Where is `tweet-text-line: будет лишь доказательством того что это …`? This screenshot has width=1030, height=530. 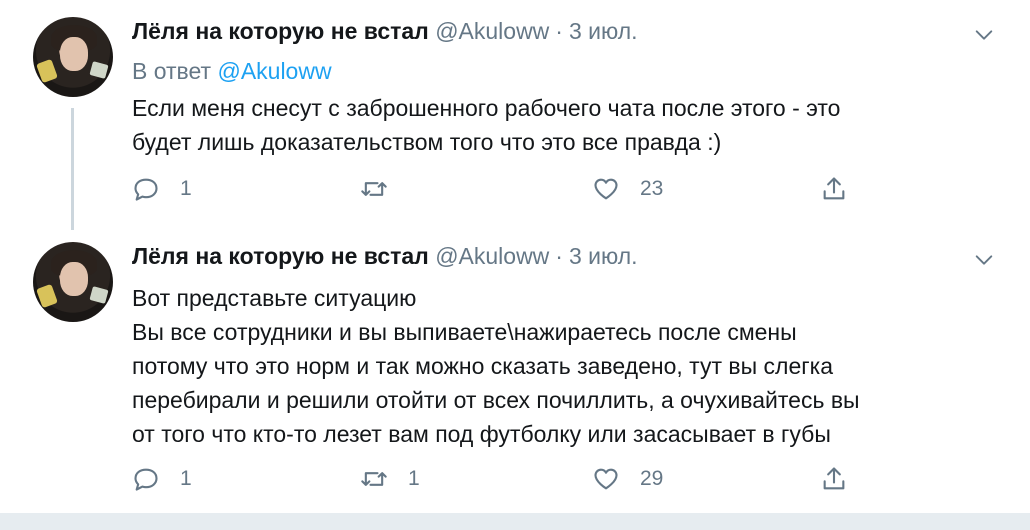
tweet-text-line: будет лишь доказательством того что это … is located at coordinates (427, 142).